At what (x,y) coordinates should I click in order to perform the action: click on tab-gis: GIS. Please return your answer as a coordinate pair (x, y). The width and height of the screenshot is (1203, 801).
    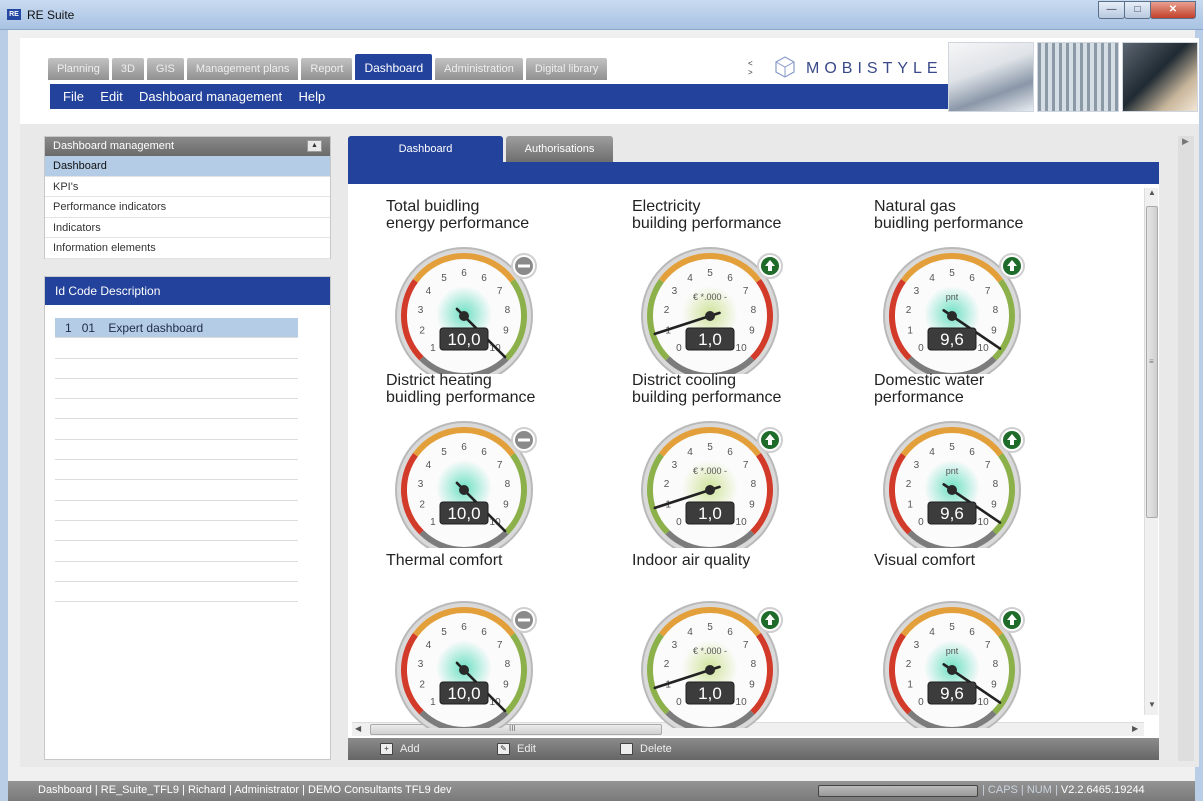
    Looking at the image, I should click on (165, 69).